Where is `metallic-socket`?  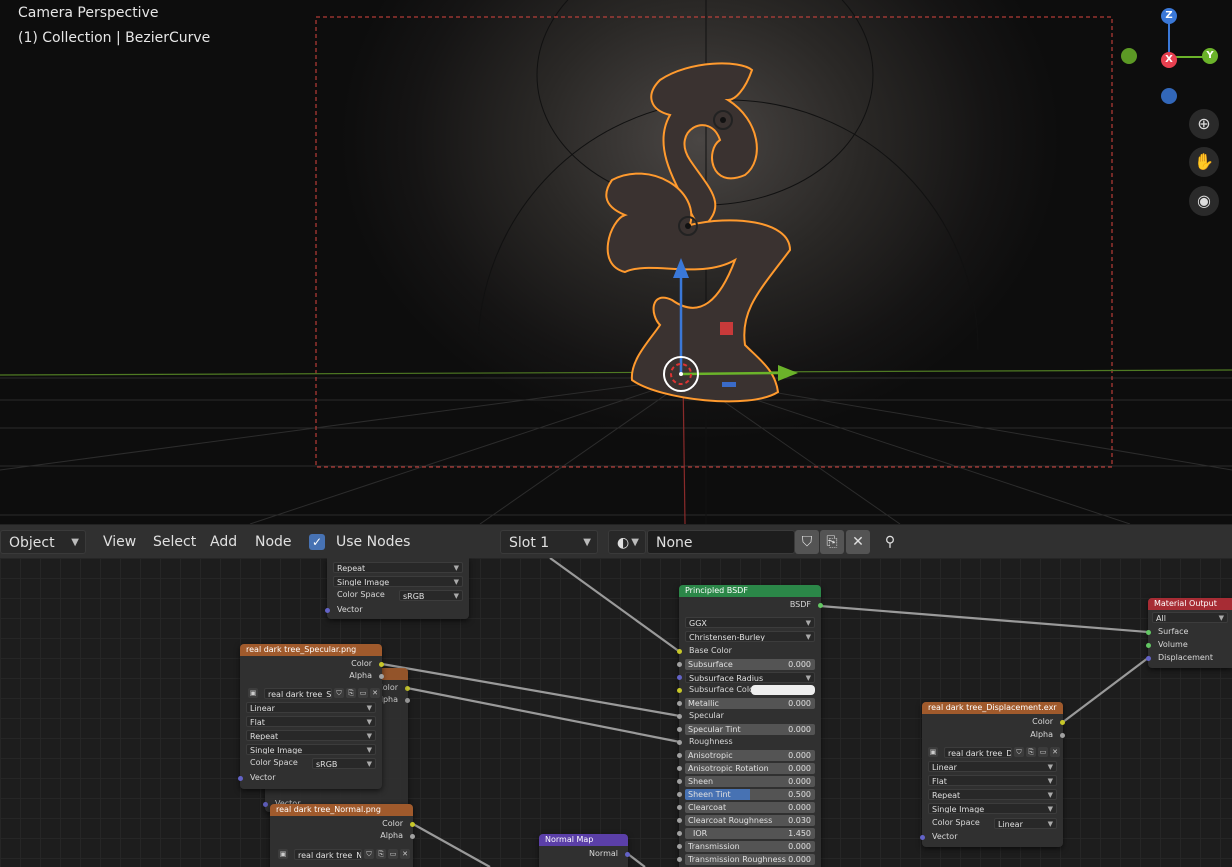 metallic-socket is located at coordinates (679, 703).